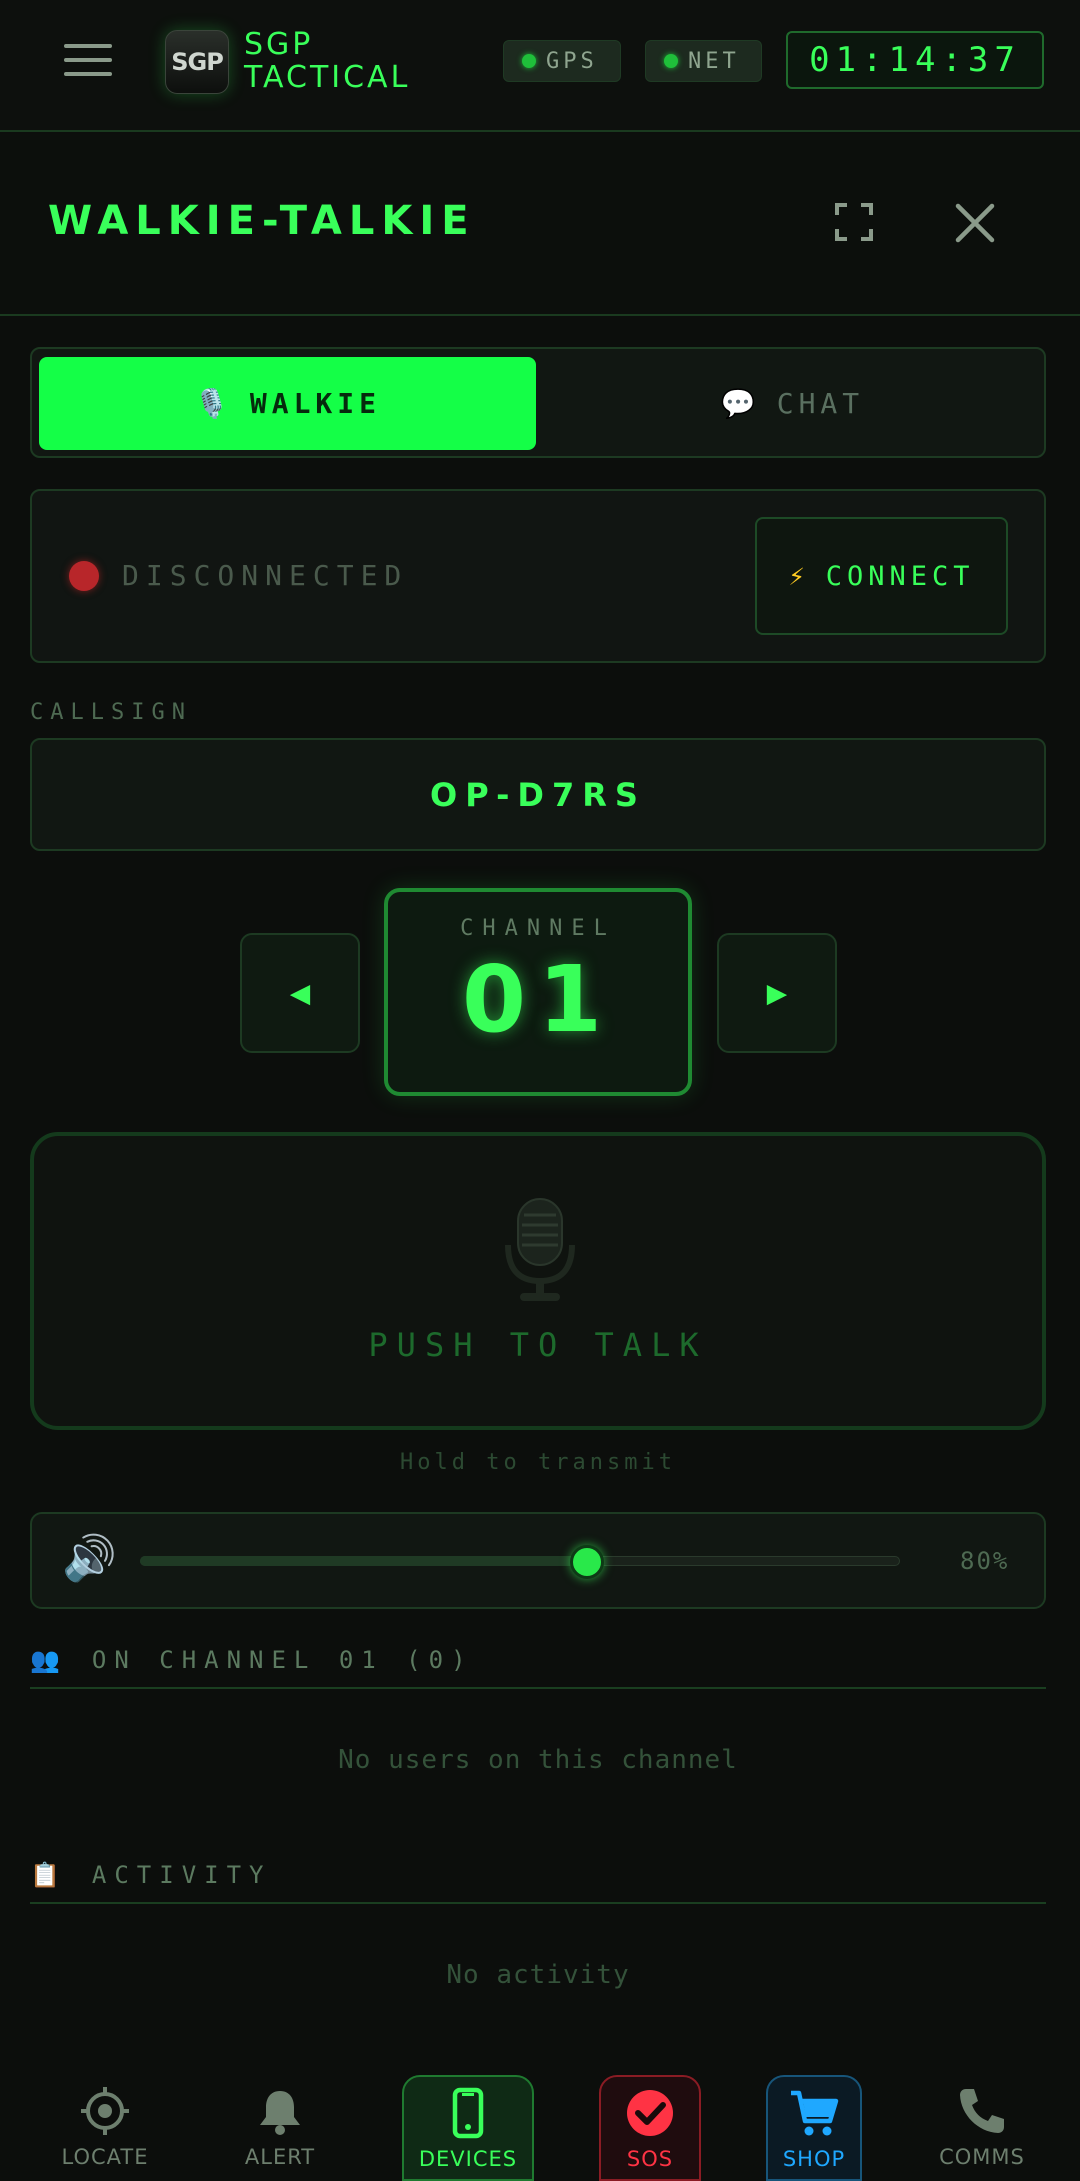  Describe the element at coordinates (915, 60) in the screenshot. I see `clock-display: 01:14:37` at that location.